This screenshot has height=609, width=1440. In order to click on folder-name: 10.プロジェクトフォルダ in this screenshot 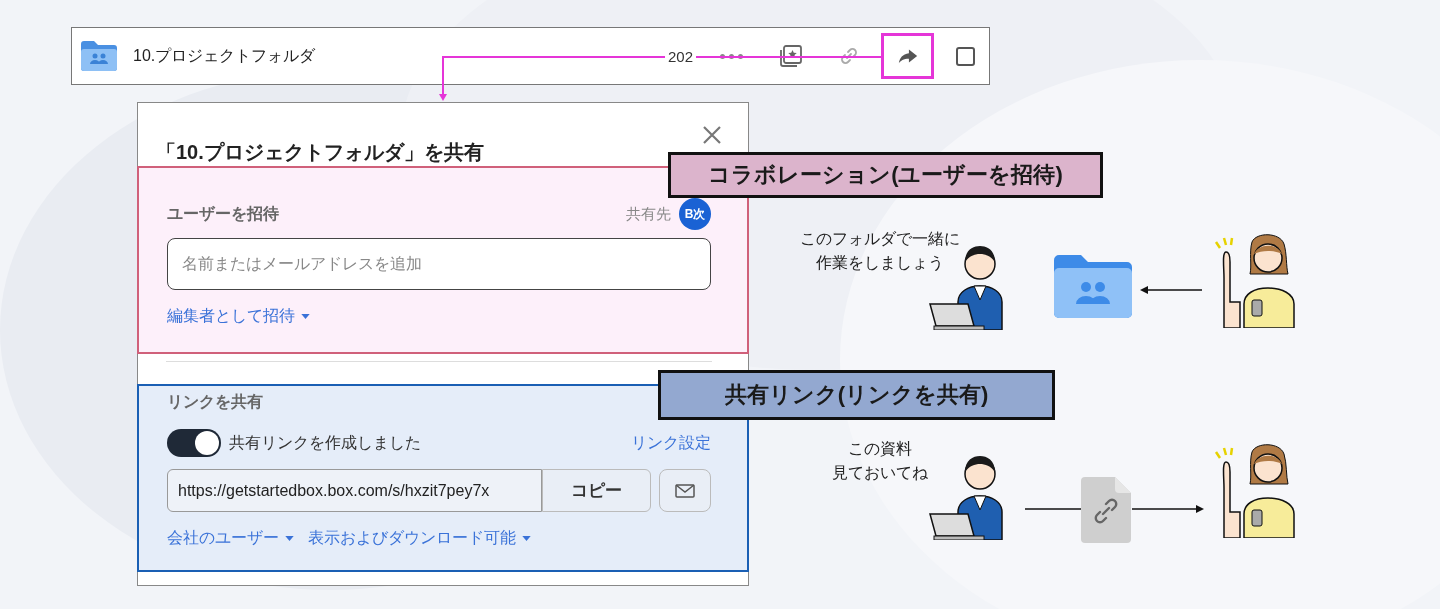, I will do `click(224, 56)`.